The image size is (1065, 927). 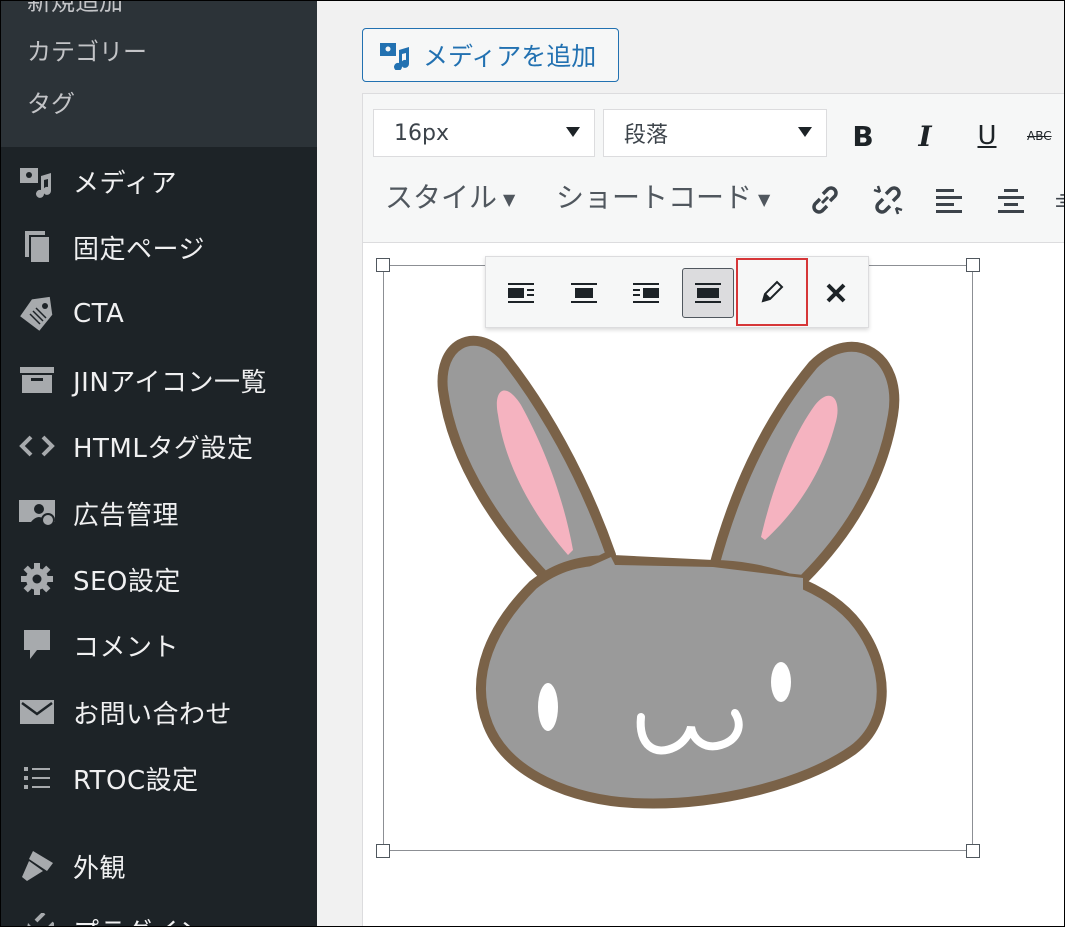 I want to click on image-align-none-button, so click(x=708, y=293).